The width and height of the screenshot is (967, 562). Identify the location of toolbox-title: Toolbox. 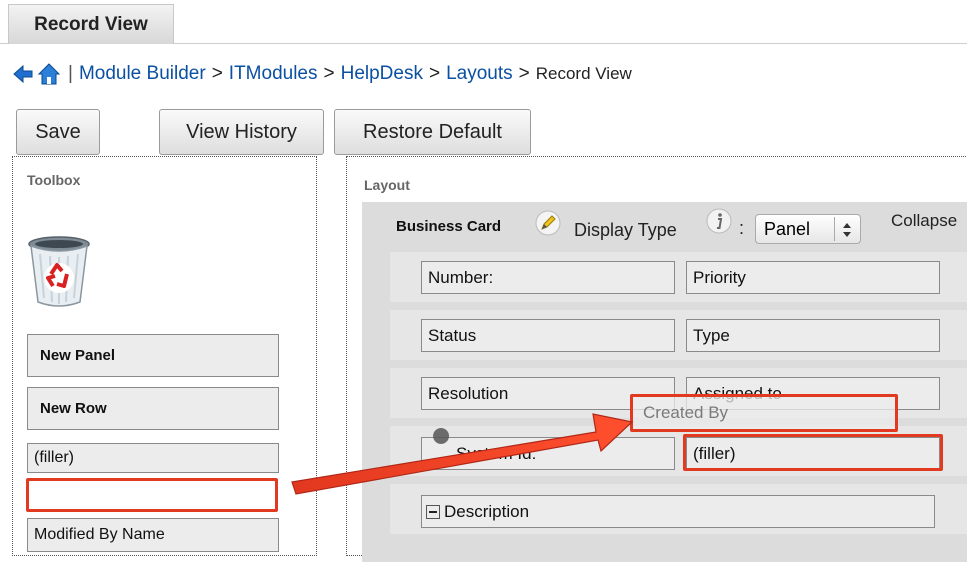
(54, 180).